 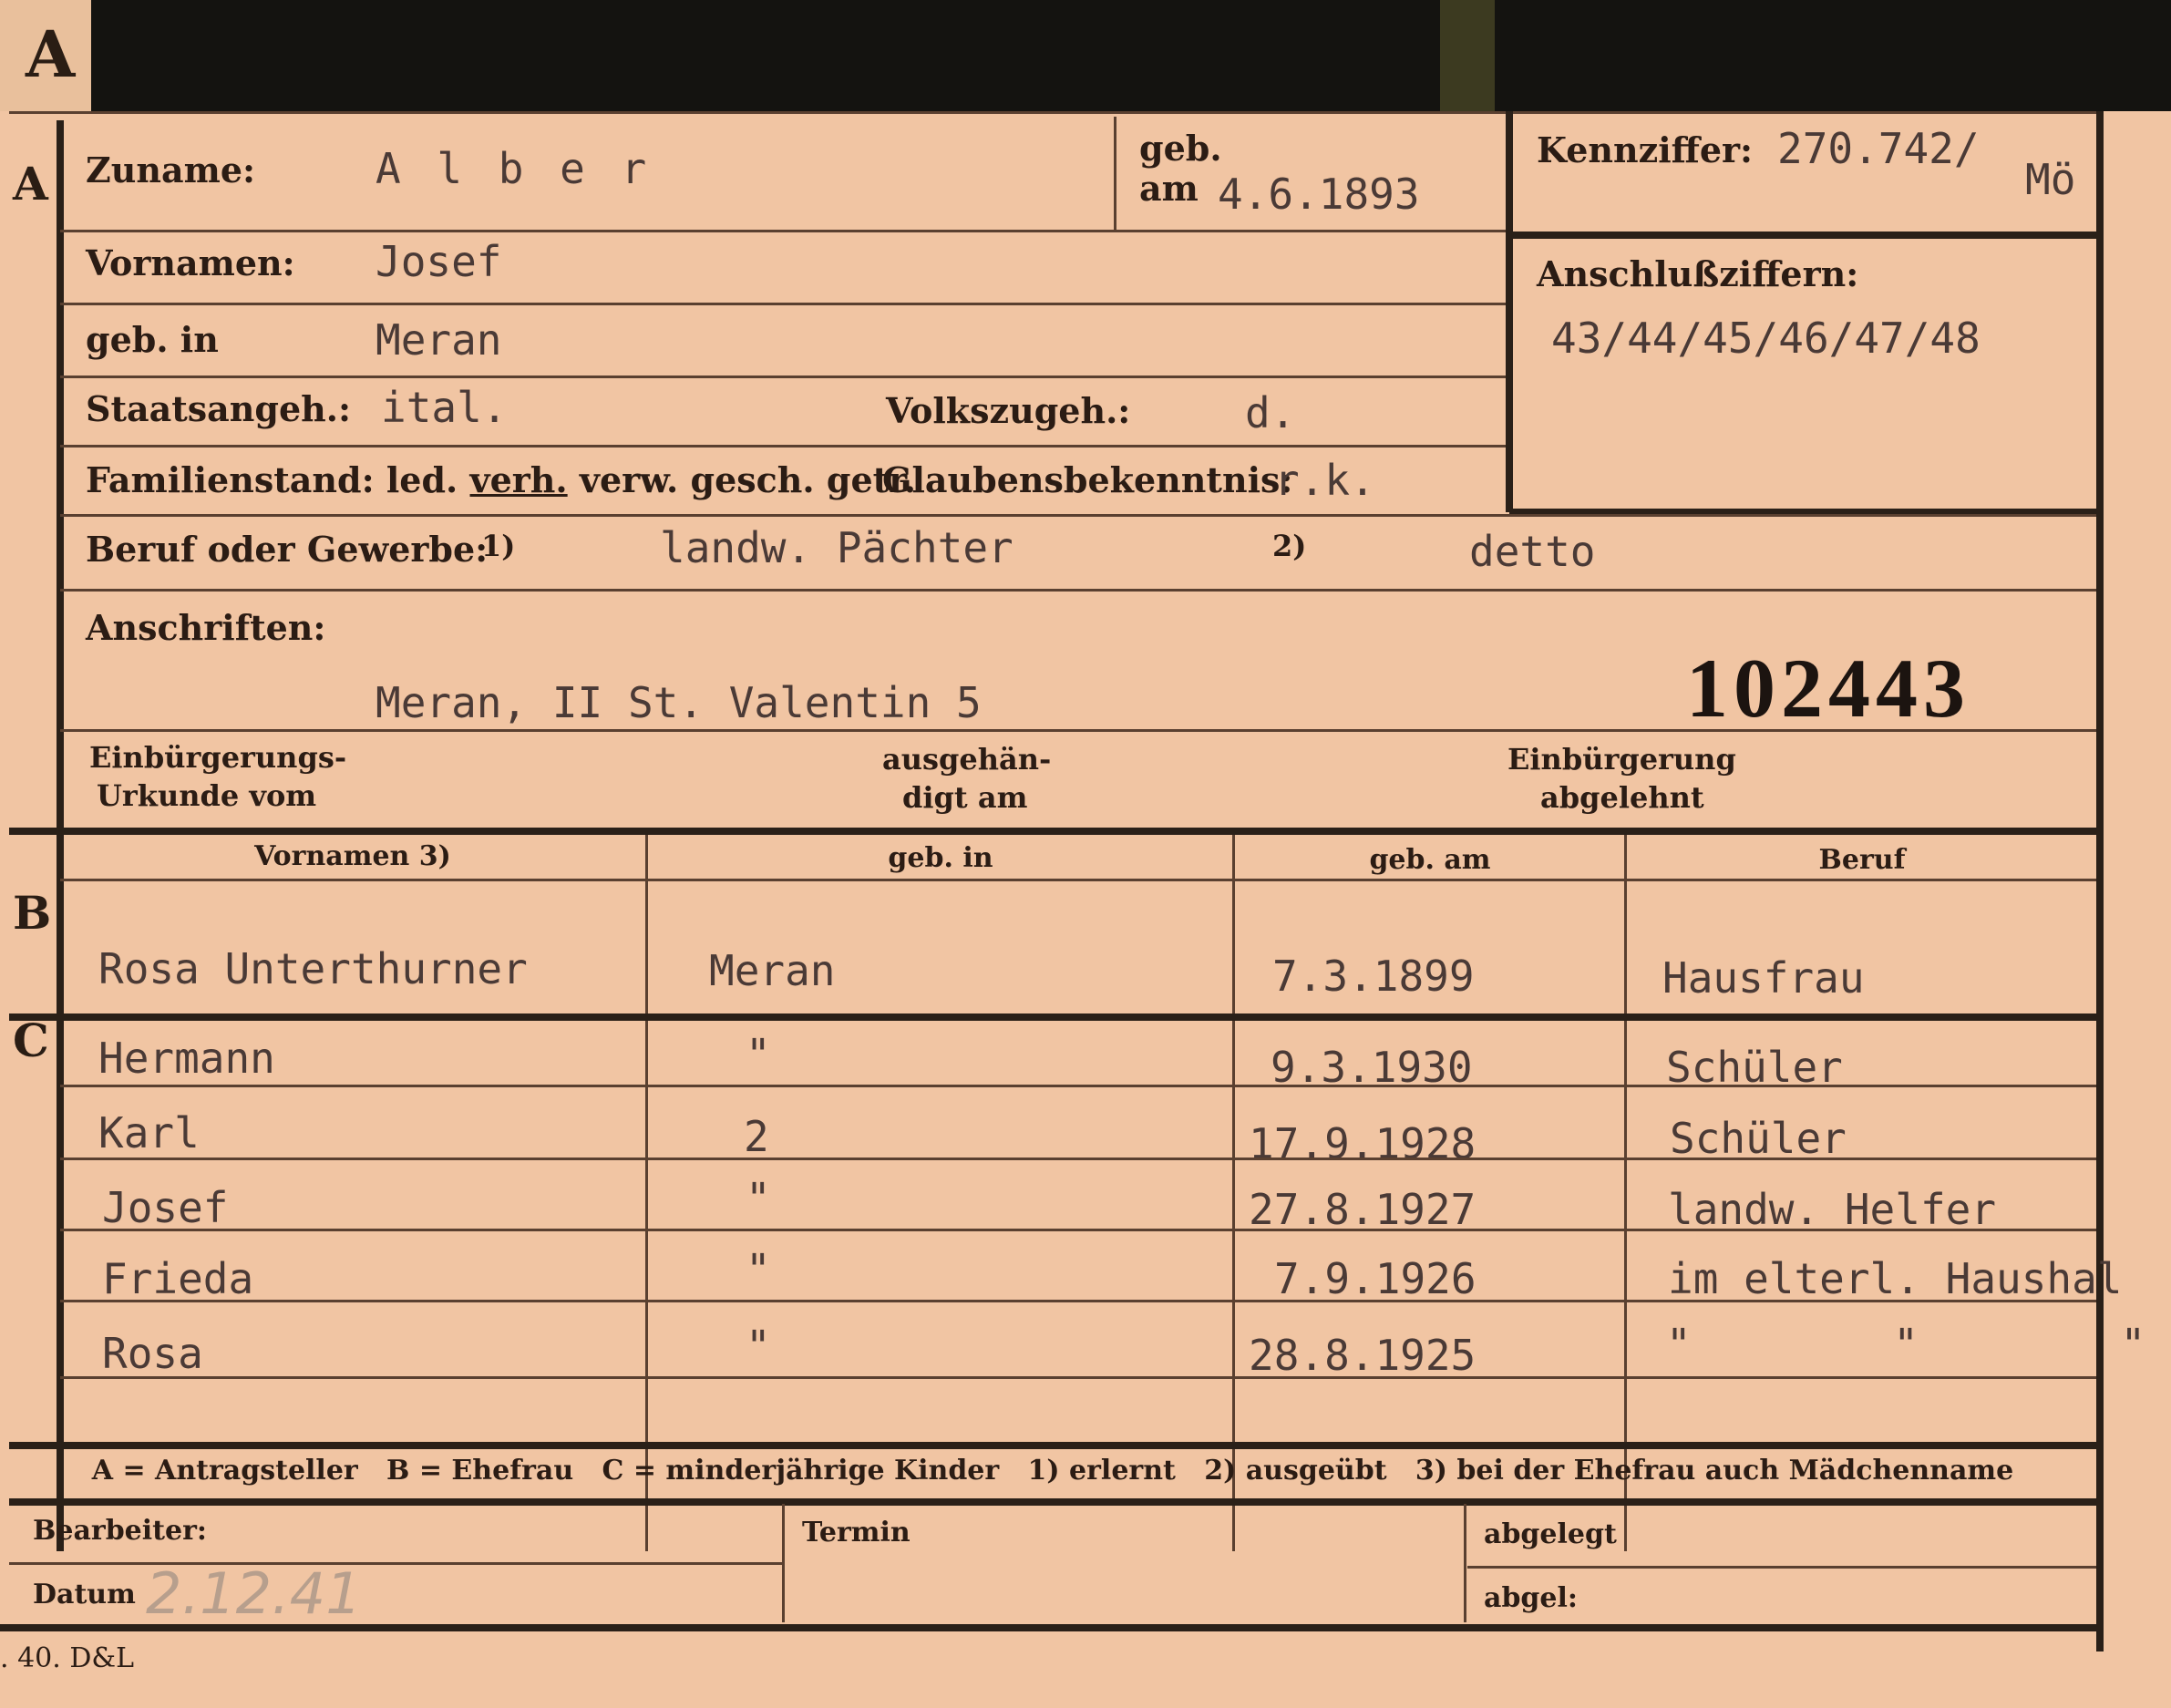 What do you see at coordinates (1078, 880) in the screenshot?
I see `header-underline` at bounding box center [1078, 880].